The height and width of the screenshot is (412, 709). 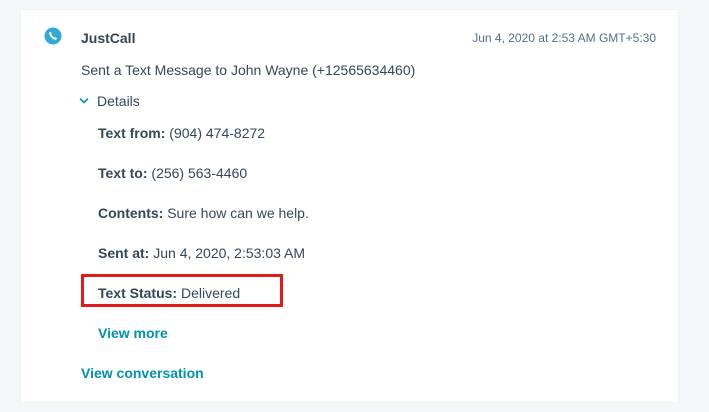 I want to click on details-toggle: Details, so click(x=109, y=101).